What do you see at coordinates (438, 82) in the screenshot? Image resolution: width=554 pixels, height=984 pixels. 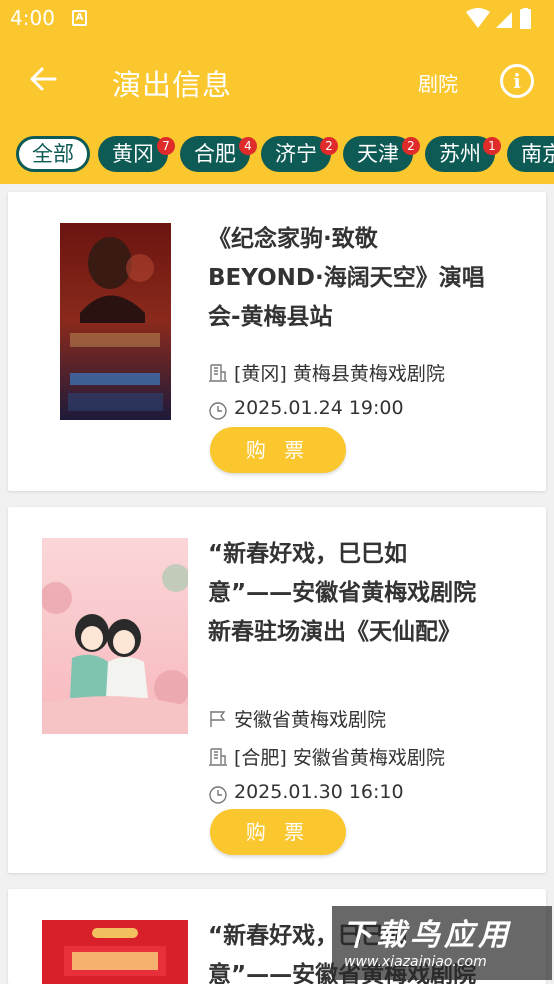 I see `theater-button: 剧院` at bounding box center [438, 82].